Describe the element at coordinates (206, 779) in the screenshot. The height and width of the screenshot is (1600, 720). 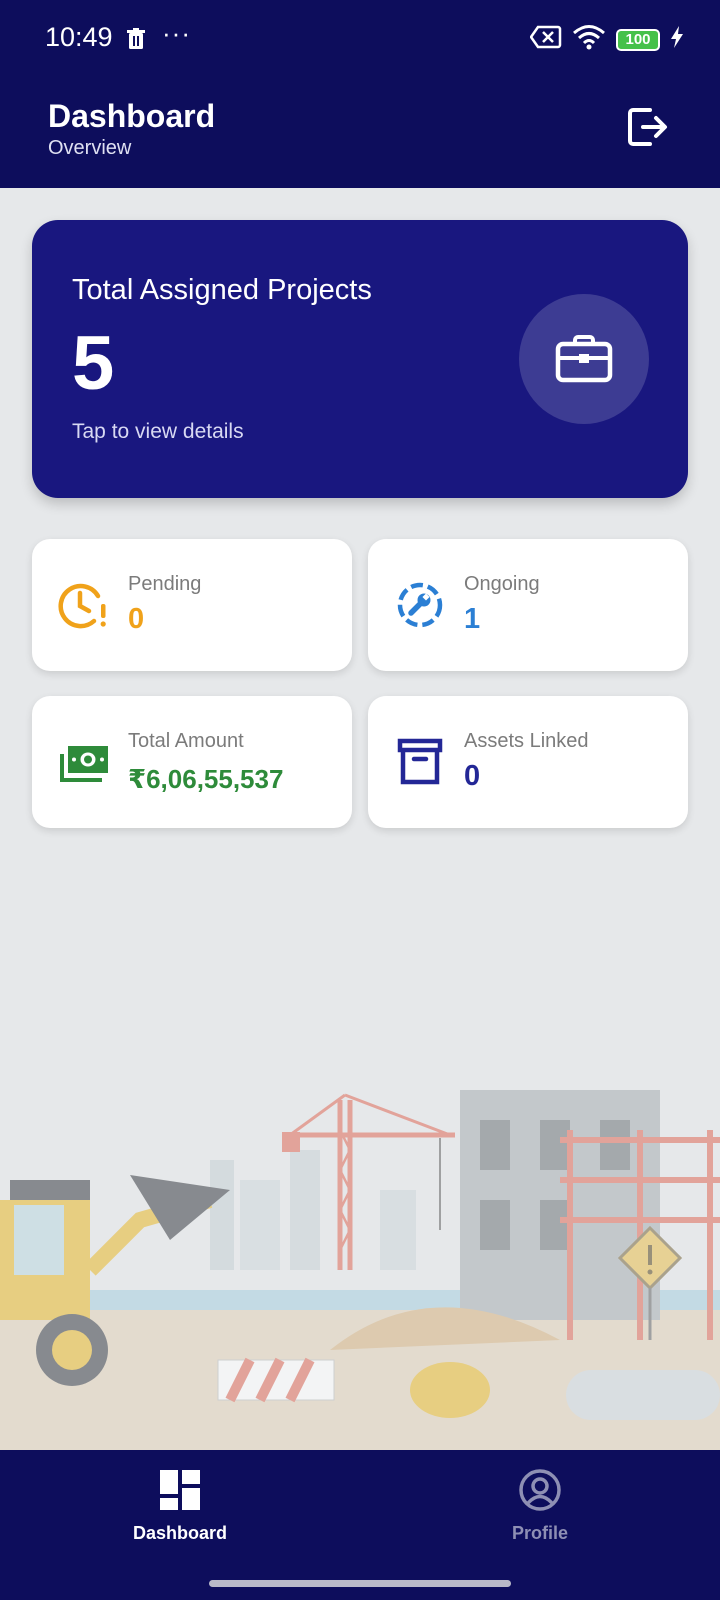
I see `total-amount-value: ₹6,06,55,537` at that location.